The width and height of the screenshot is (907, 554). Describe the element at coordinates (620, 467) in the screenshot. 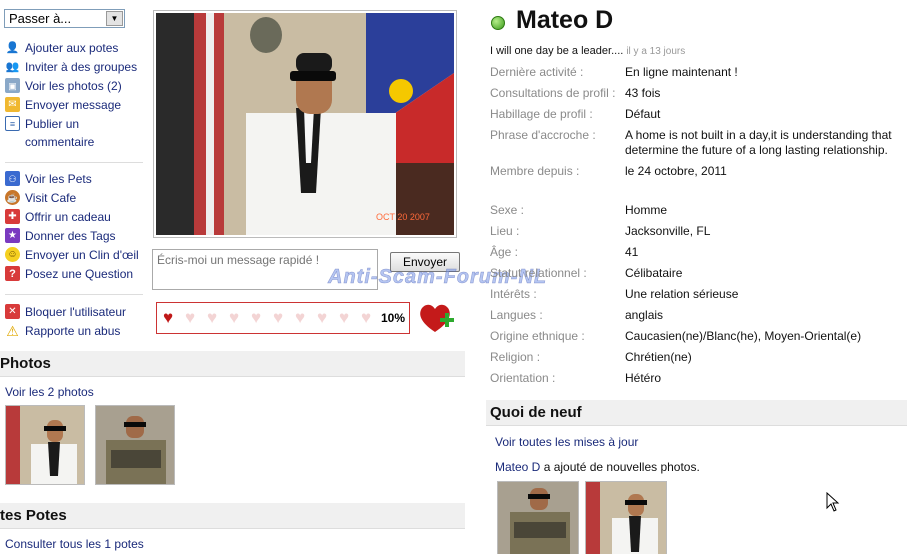

I see `news-item-text: a ajouté de nouvelles photos.` at that location.